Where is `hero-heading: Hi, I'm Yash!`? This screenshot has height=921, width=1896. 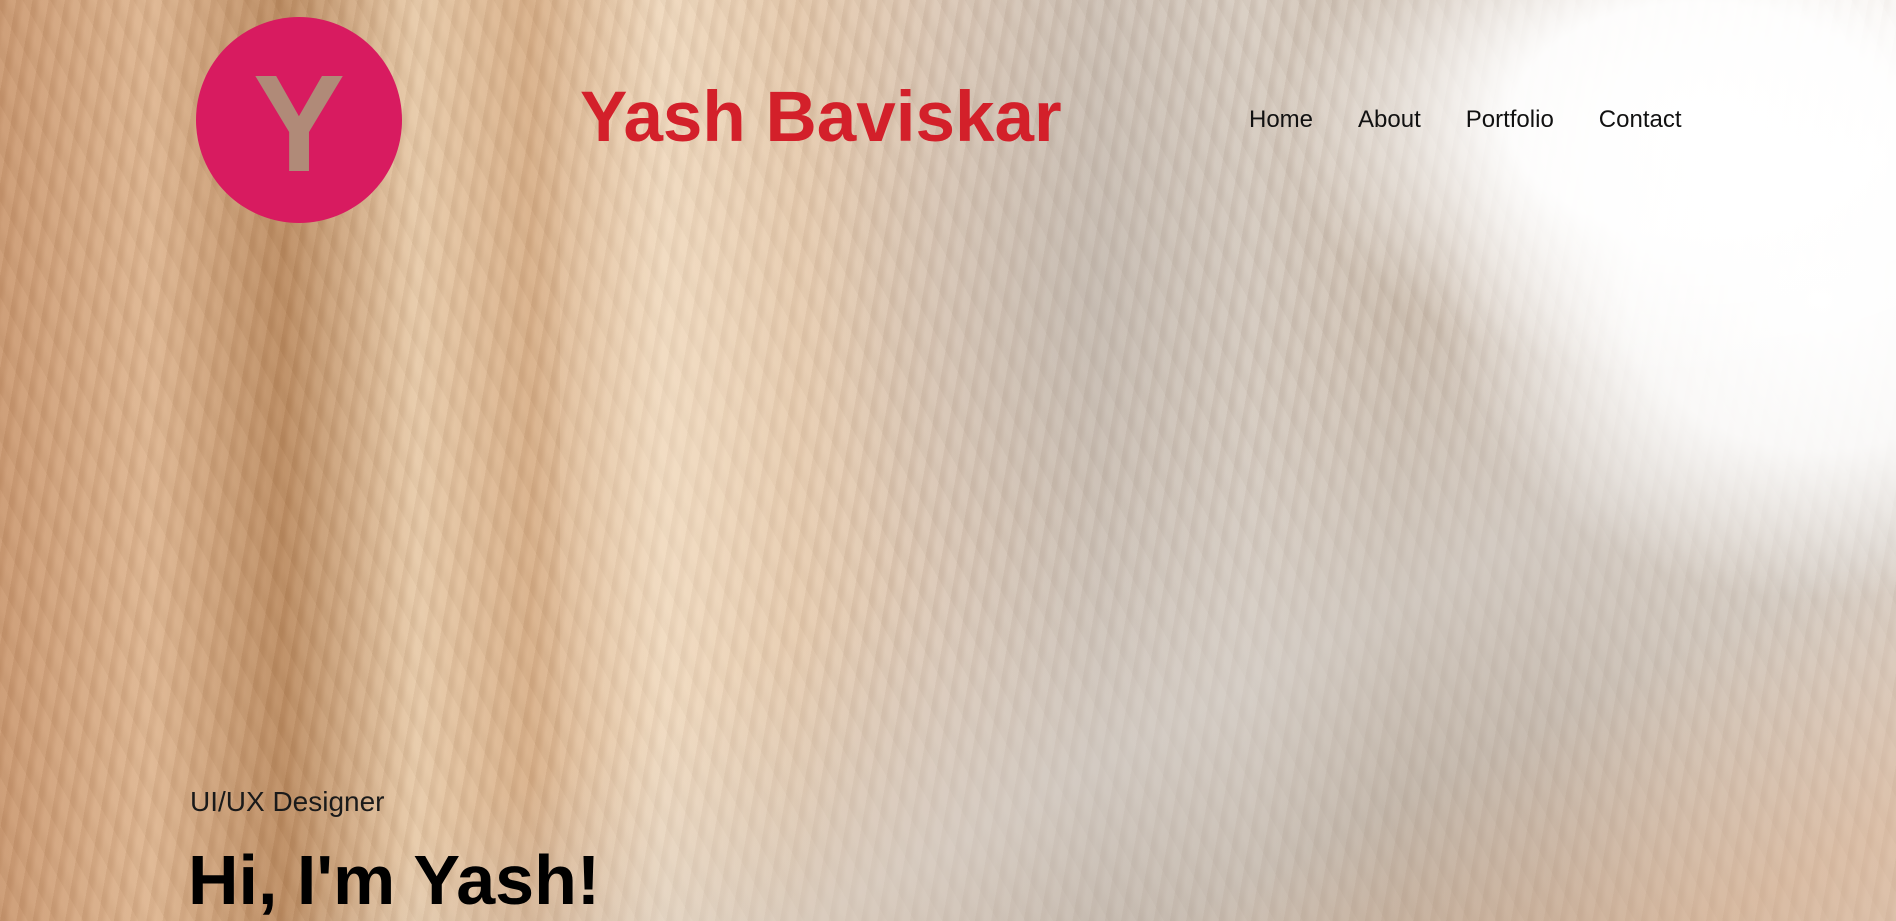
hero-heading: Hi, I'm Yash! is located at coordinates (394, 880).